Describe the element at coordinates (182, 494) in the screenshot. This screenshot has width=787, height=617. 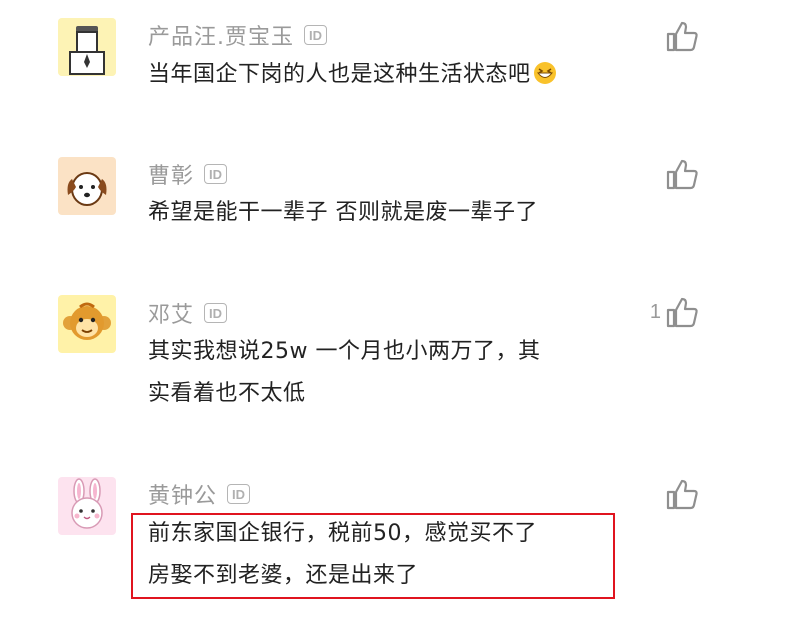
I see `author-name: 黄钟公` at that location.